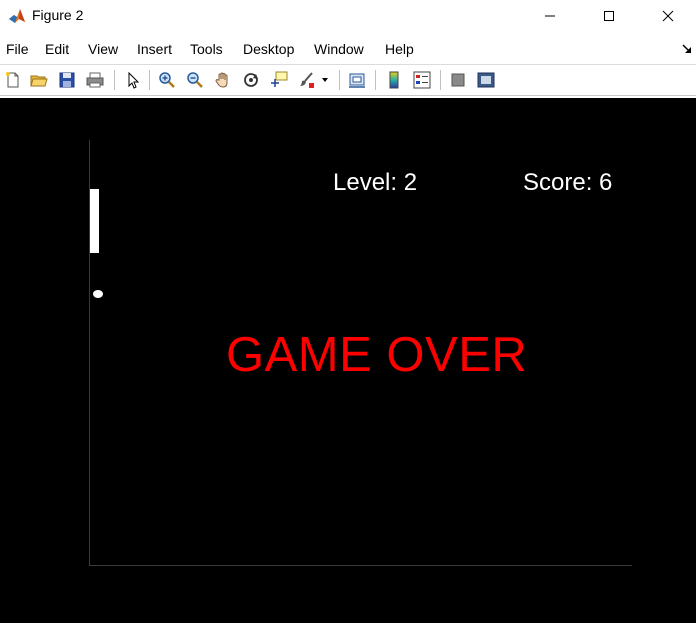  What do you see at coordinates (67, 80) in the screenshot?
I see `save-icon` at bounding box center [67, 80].